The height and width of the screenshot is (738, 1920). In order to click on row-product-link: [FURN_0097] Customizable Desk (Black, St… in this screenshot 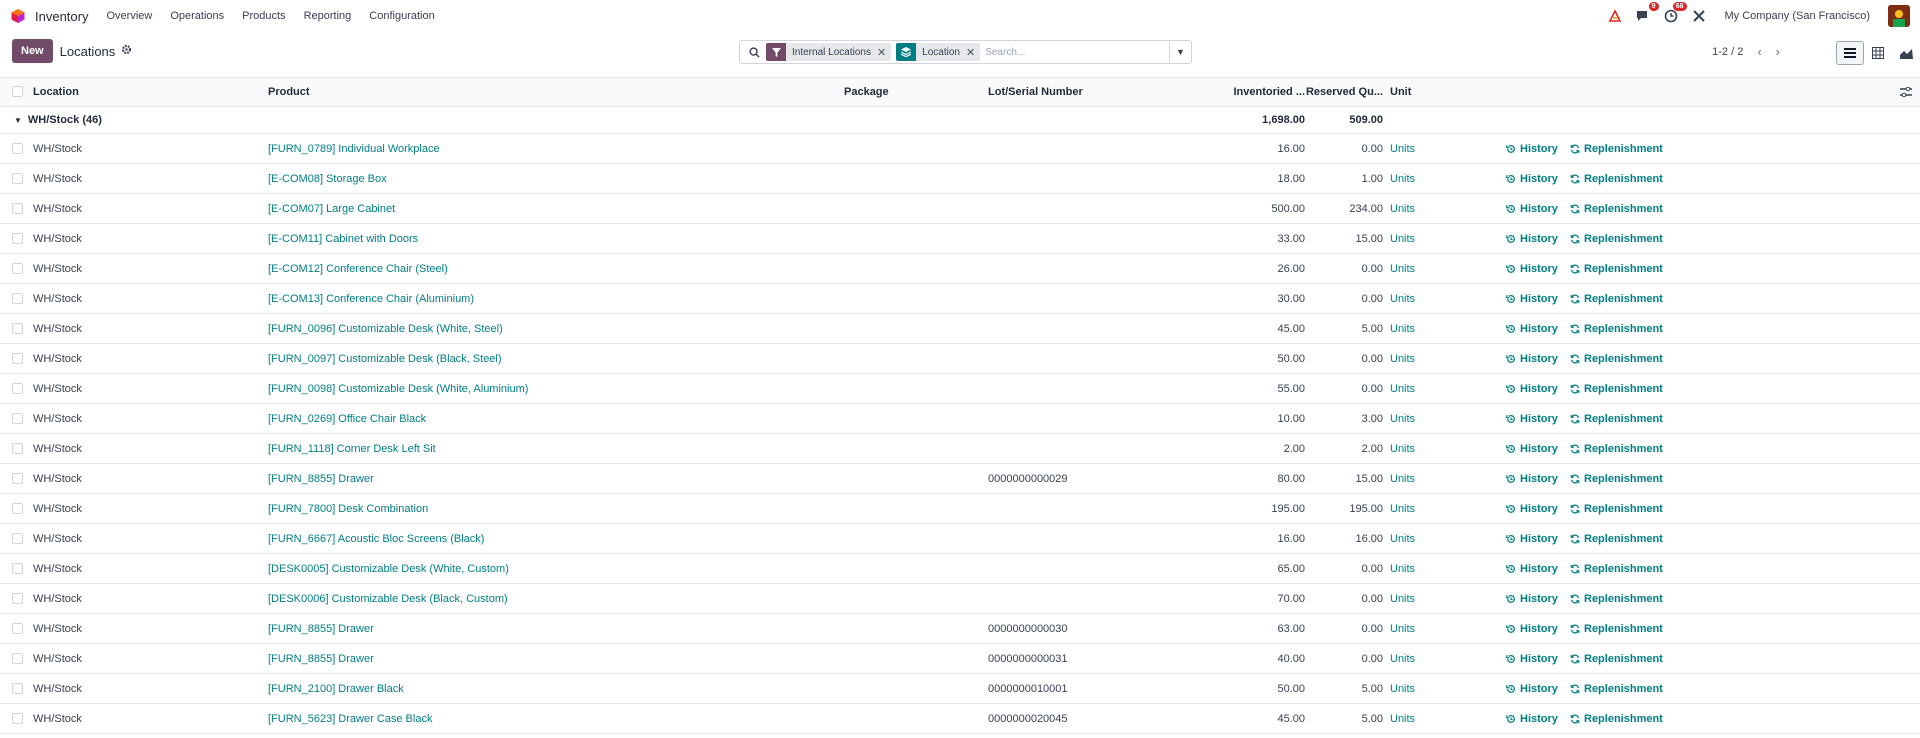, I will do `click(385, 358)`.